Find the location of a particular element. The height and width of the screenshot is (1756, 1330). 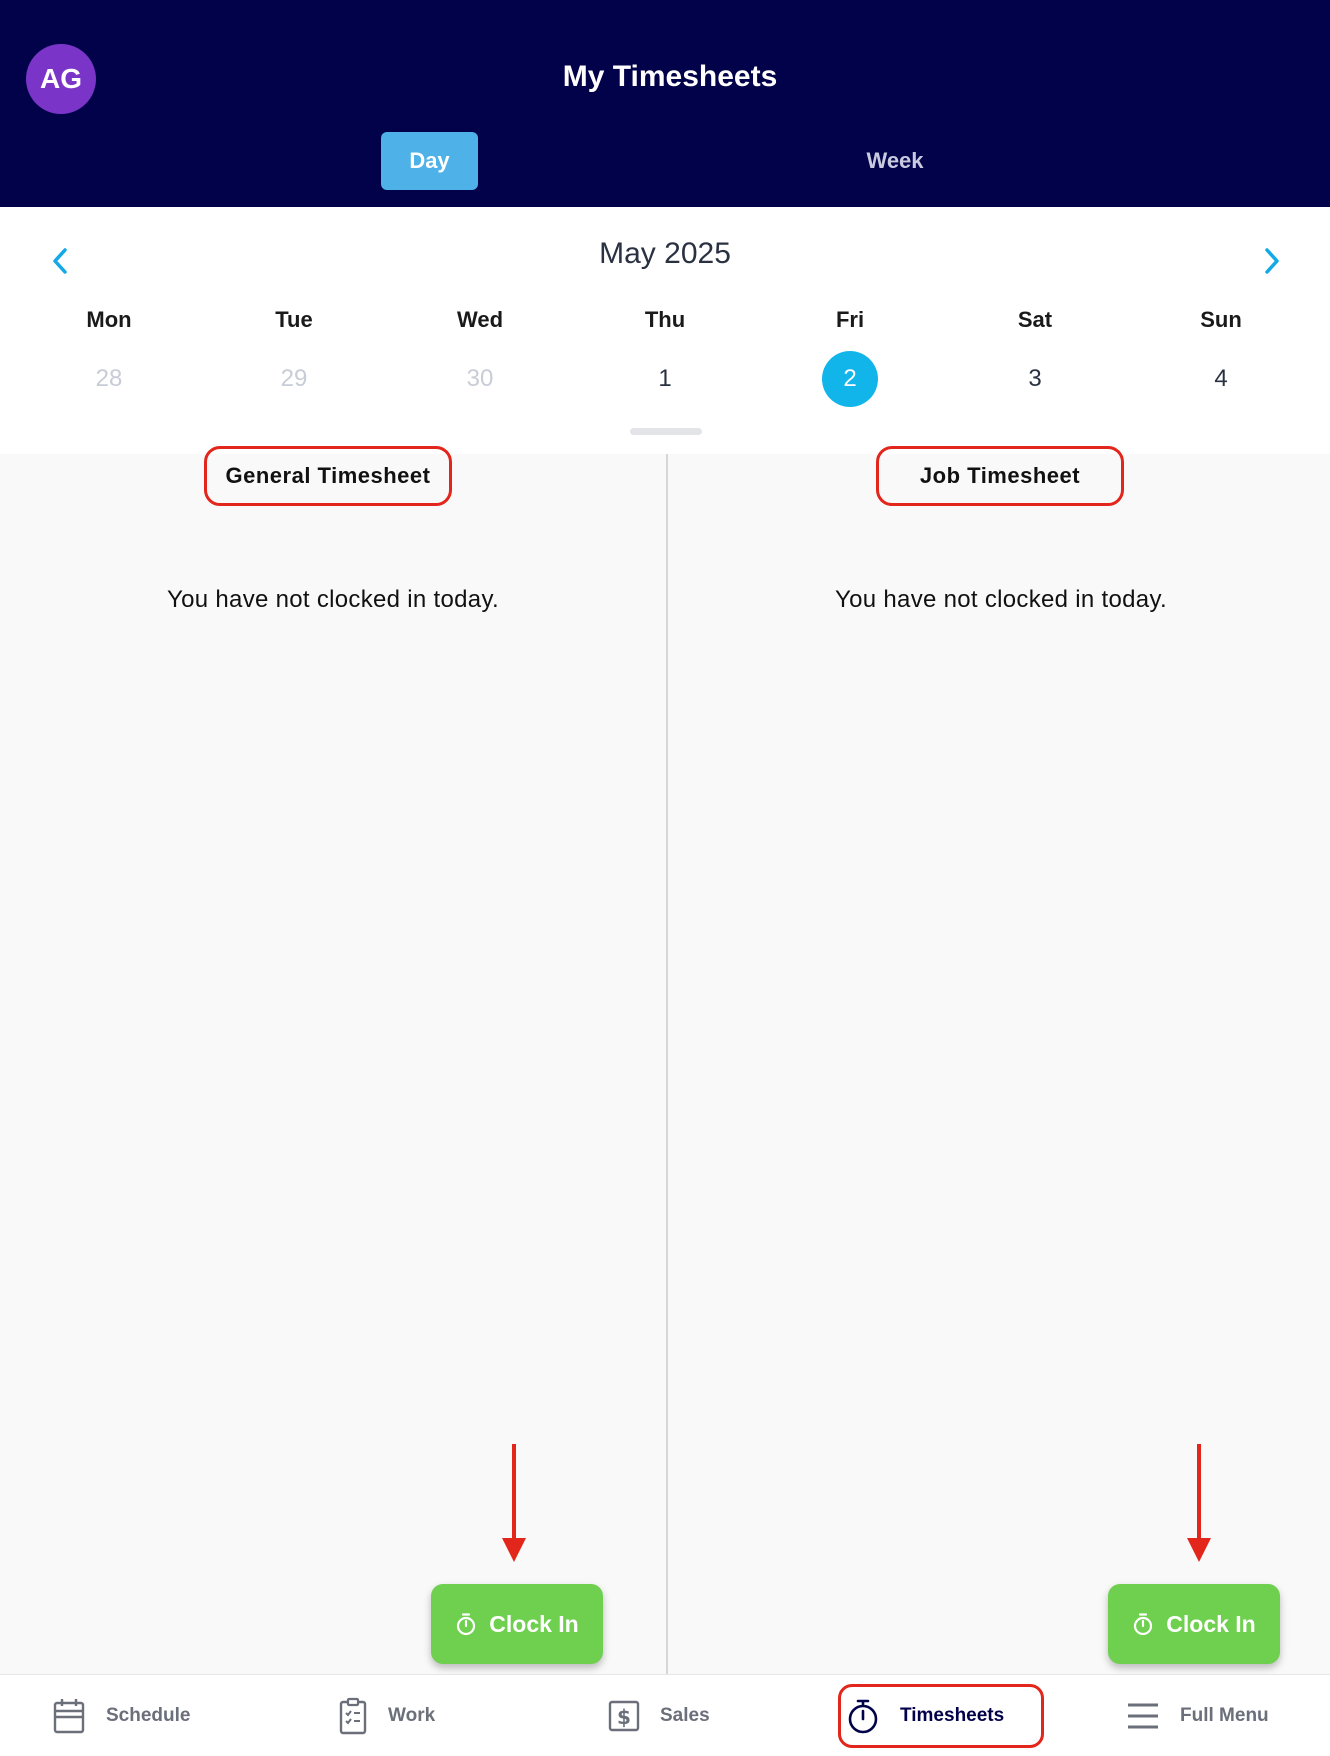

tab-day: Day is located at coordinates (429, 161).